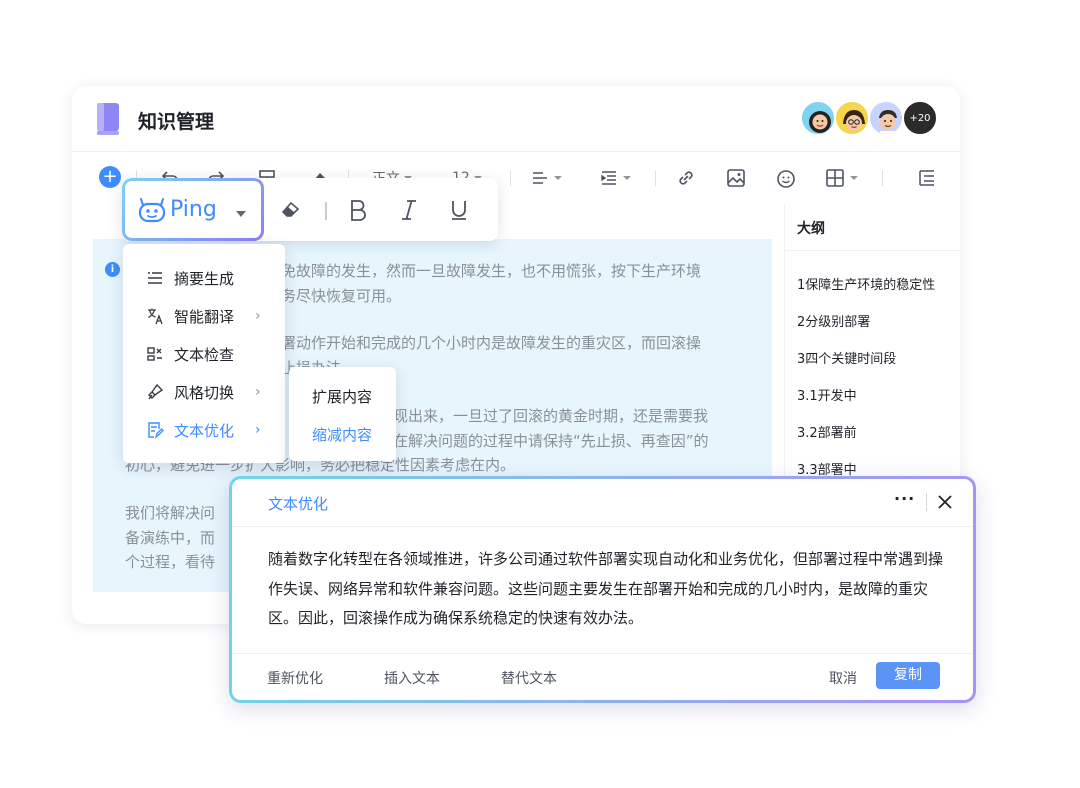 The width and height of the screenshot is (1080, 788). I want to click on submenu-item-shorten: 缩减内容, so click(342, 434).